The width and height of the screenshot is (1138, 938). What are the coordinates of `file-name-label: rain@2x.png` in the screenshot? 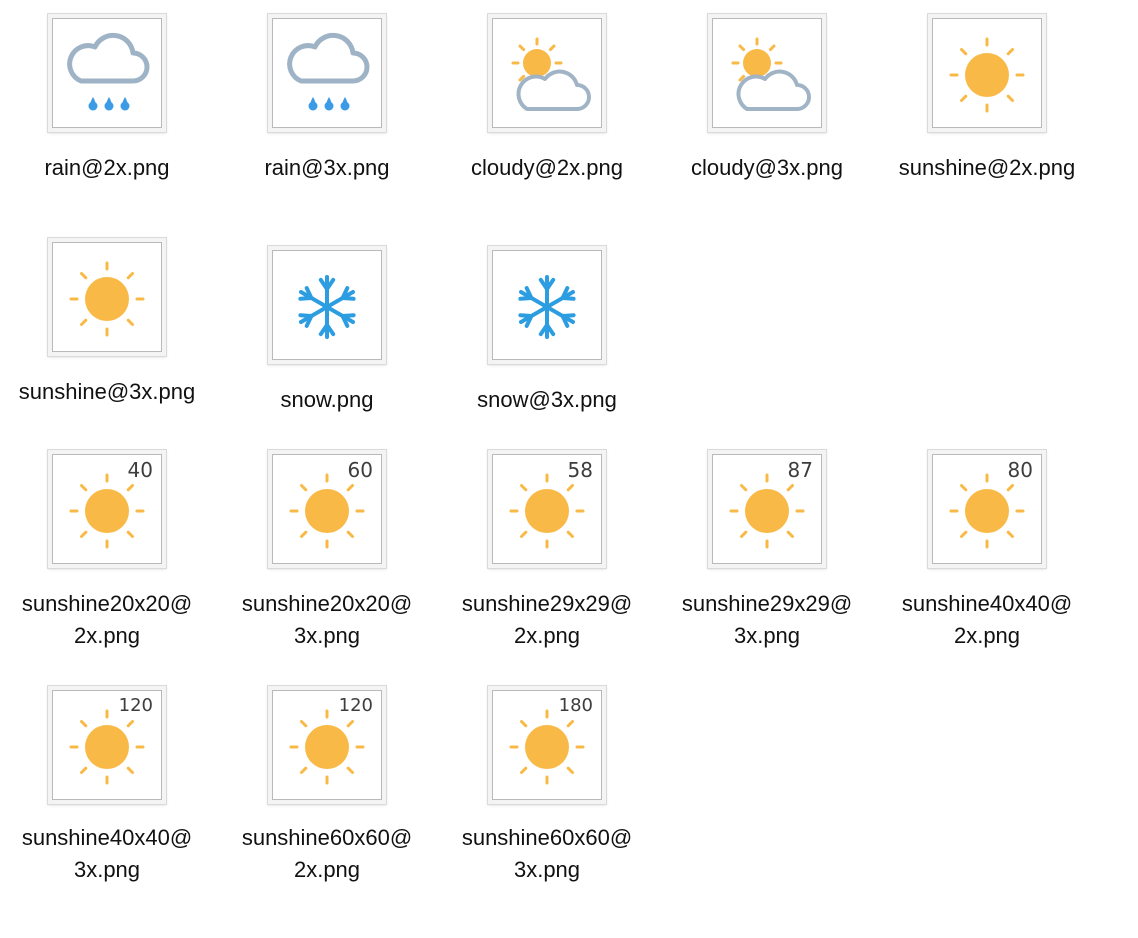 It's located at (108, 168).